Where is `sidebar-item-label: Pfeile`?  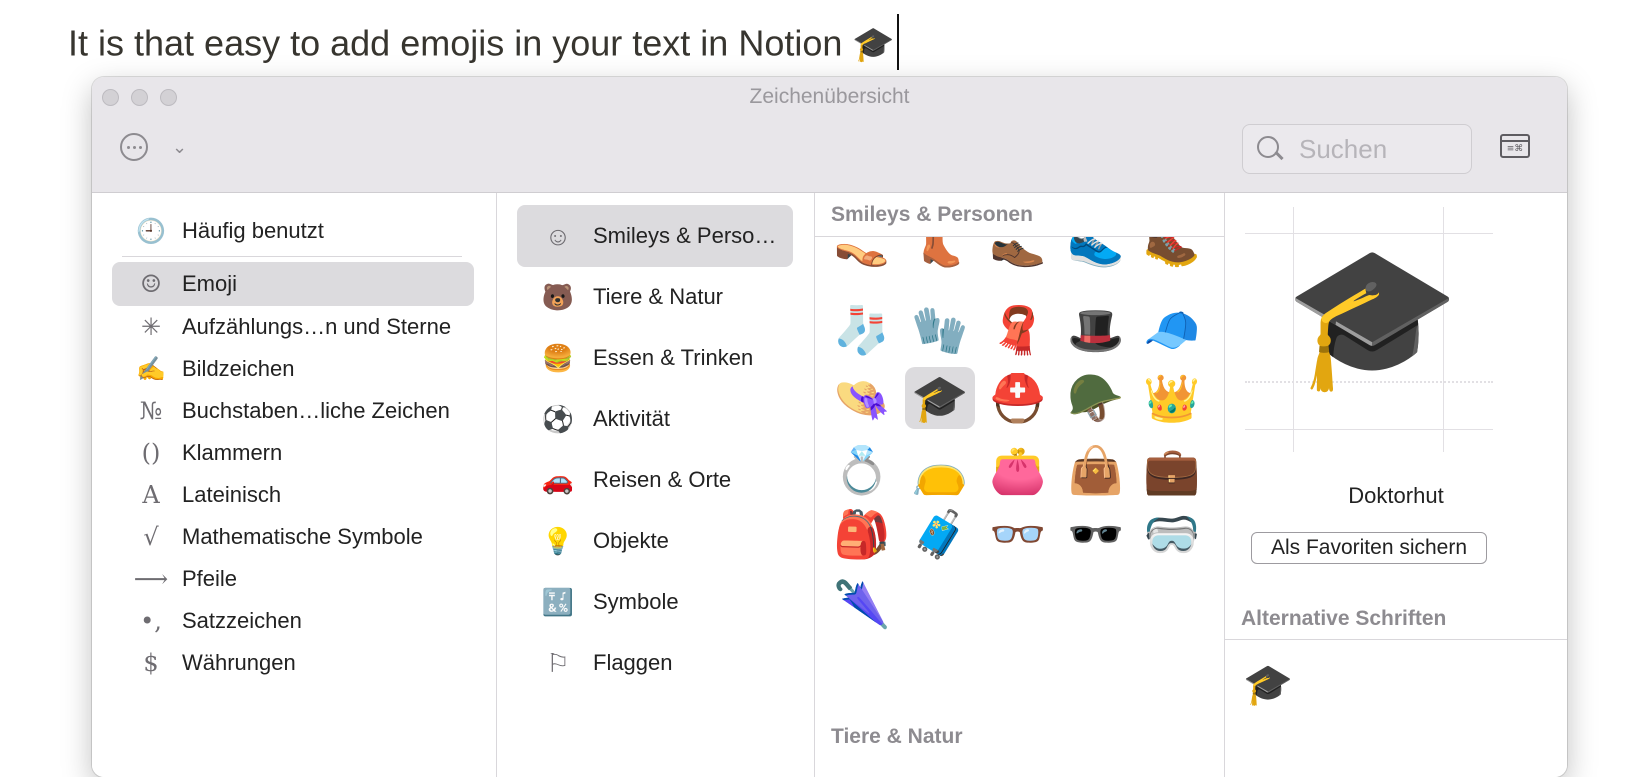
sidebar-item-label: Pfeile is located at coordinates (210, 578).